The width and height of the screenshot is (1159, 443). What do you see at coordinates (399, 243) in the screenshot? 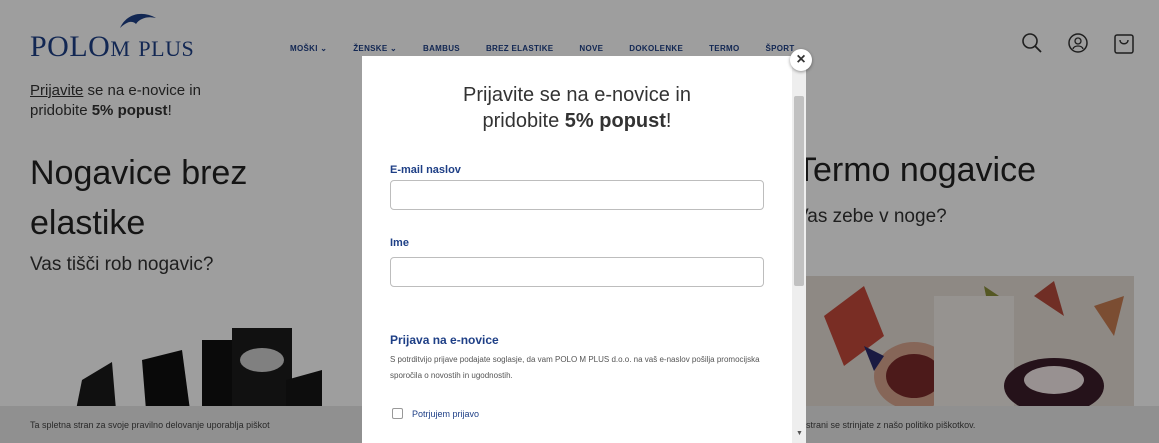
I see `name-label: Ime` at bounding box center [399, 243].